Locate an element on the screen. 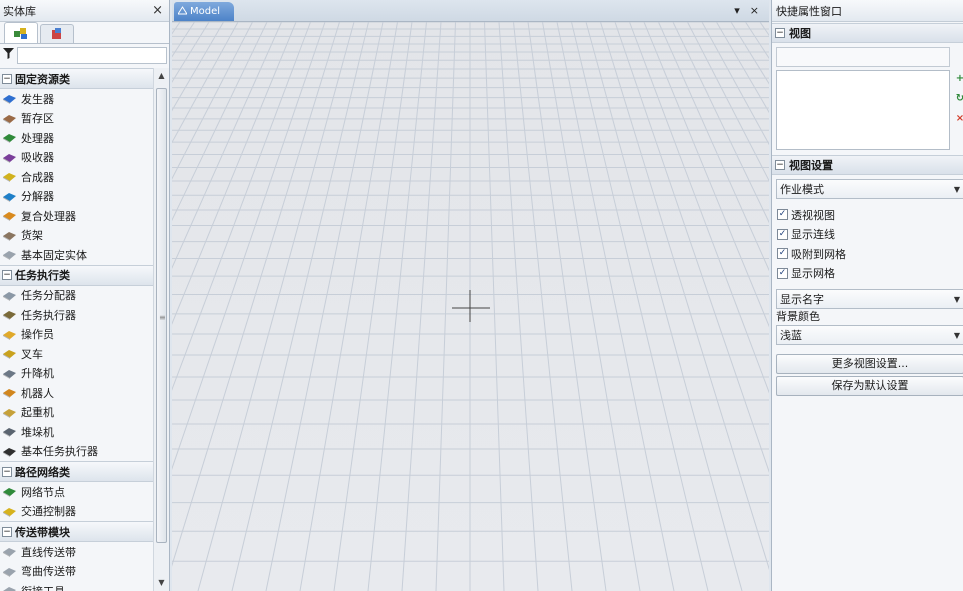 The width and height of the screenshot is (963, 591). library-item: 操作员 is located at coordinates (76, 335).